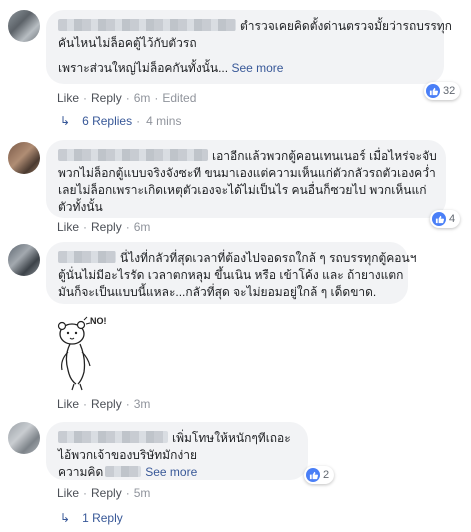 The height and width of the screenshot is (532, 471). I want to click on comment-text-line: คันไหนไม่ล็อคตู้ไว้กับตัวรถ, so click(127, 43).